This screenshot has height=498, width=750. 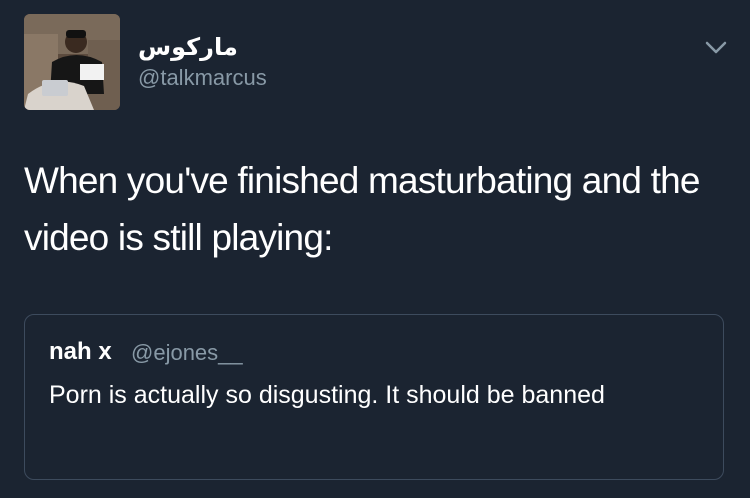 What do you see at coordinates (716, 48) in the screenshot?
I see `chevron-down-icon` at bounding box center [716, 48].